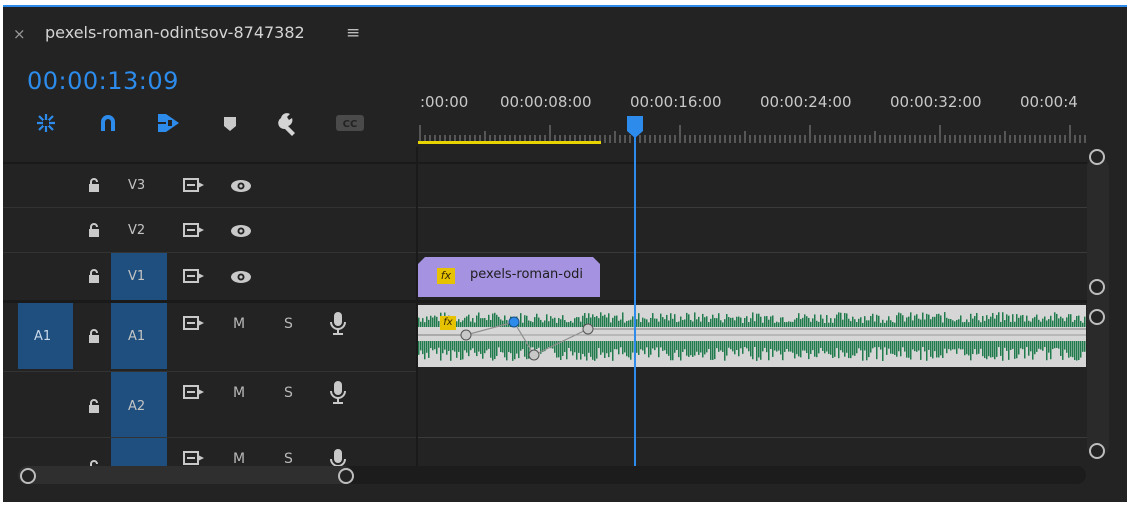  What do you see at coordinates (136, 230) in the screenshot?
I see `track-label: V2` at bounding box center [136, 230].